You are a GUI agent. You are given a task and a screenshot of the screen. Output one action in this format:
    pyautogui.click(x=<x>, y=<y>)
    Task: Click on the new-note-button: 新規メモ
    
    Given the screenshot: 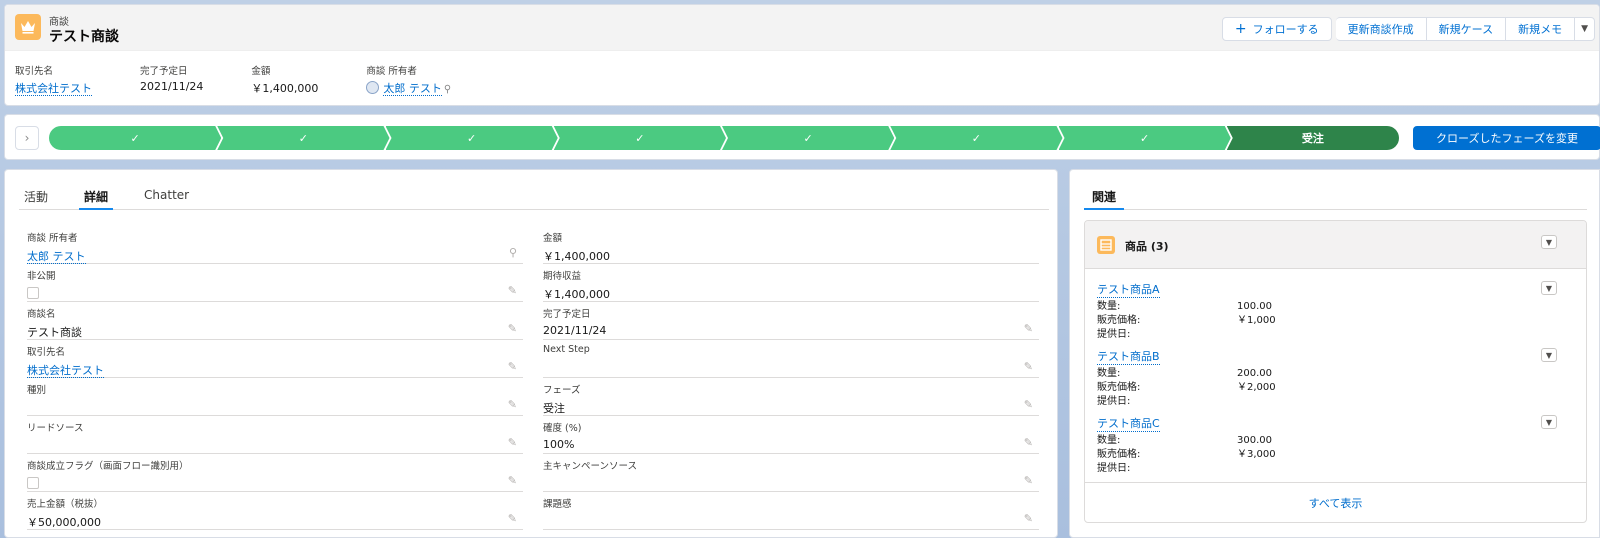 What is the action you would take?
    pyautogui.click(x=1541, y=29)
    